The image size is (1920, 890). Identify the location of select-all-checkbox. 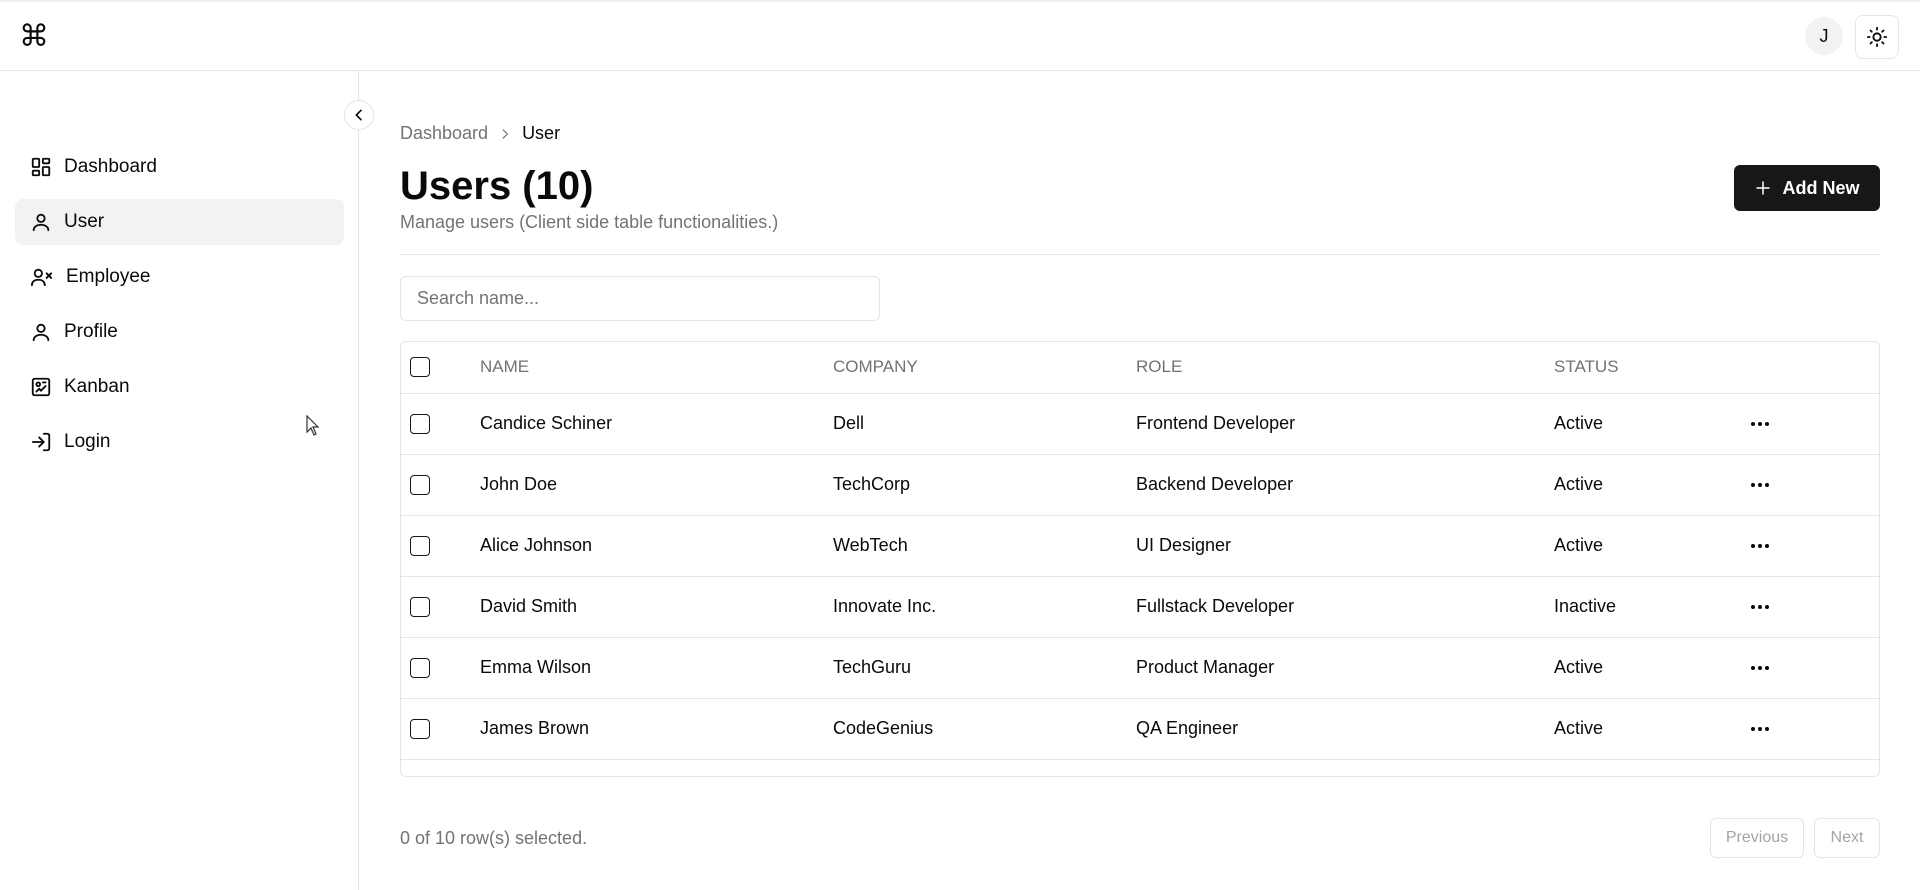
(420, 367).